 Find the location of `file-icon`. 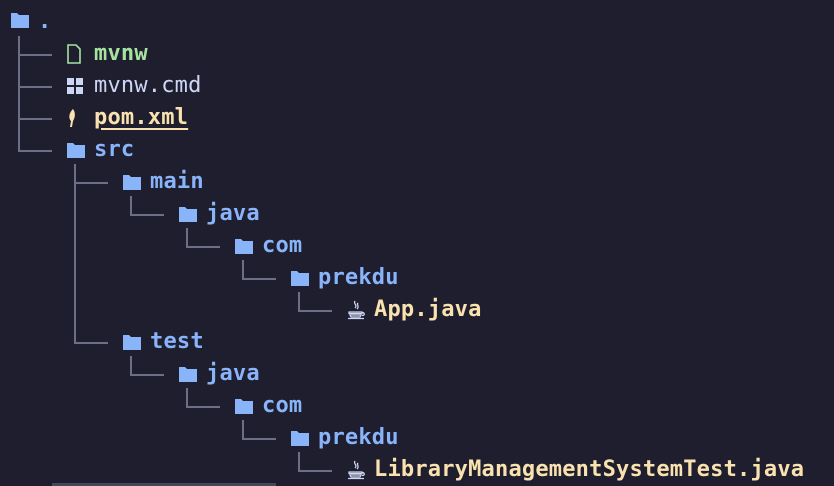

file-icon is located at coordinates (76, 54).